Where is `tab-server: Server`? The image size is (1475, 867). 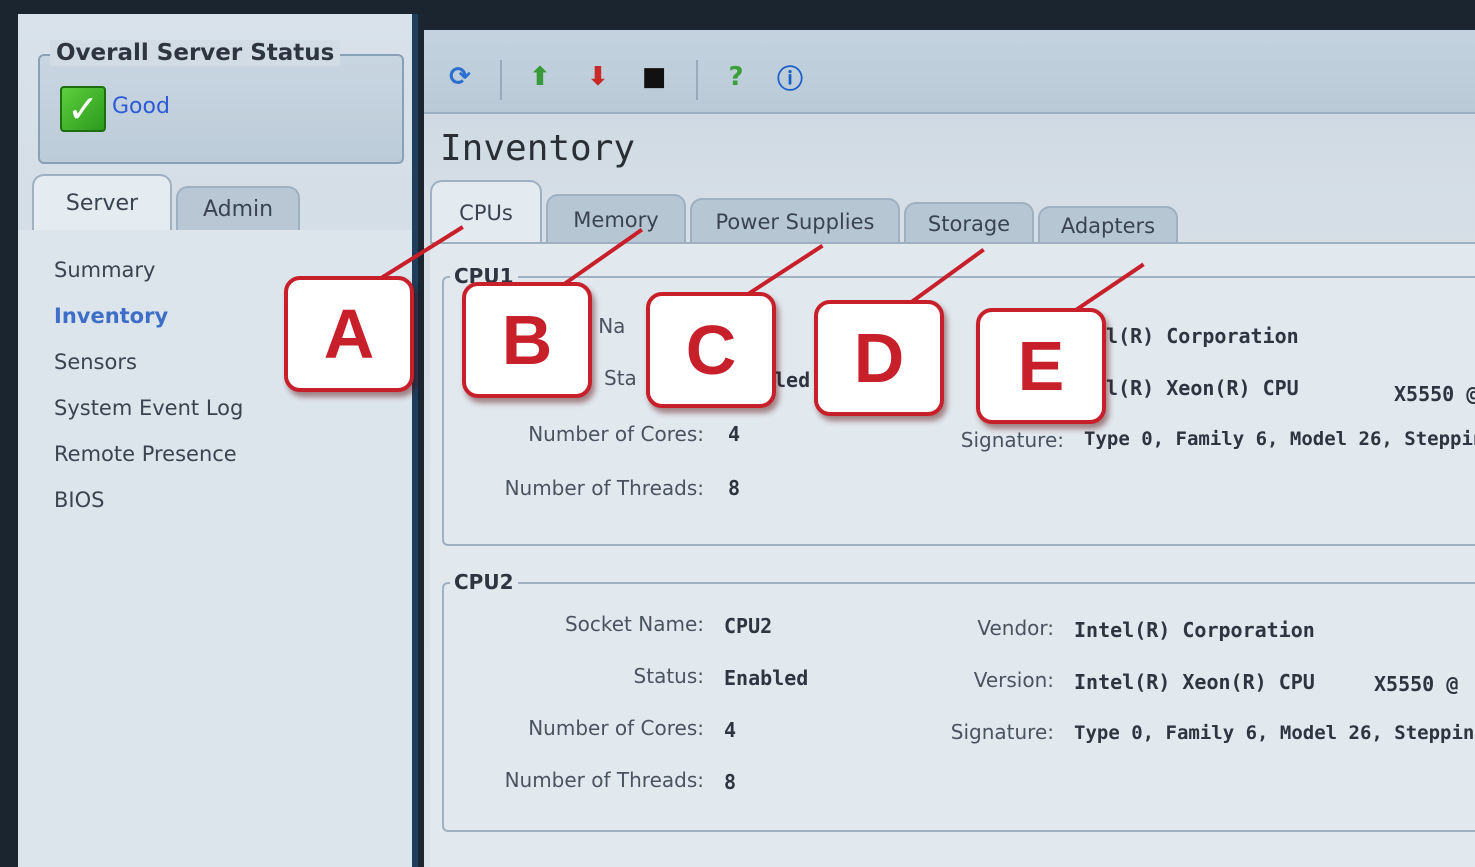
tab-server: Server is located at coordinates (102, 202).